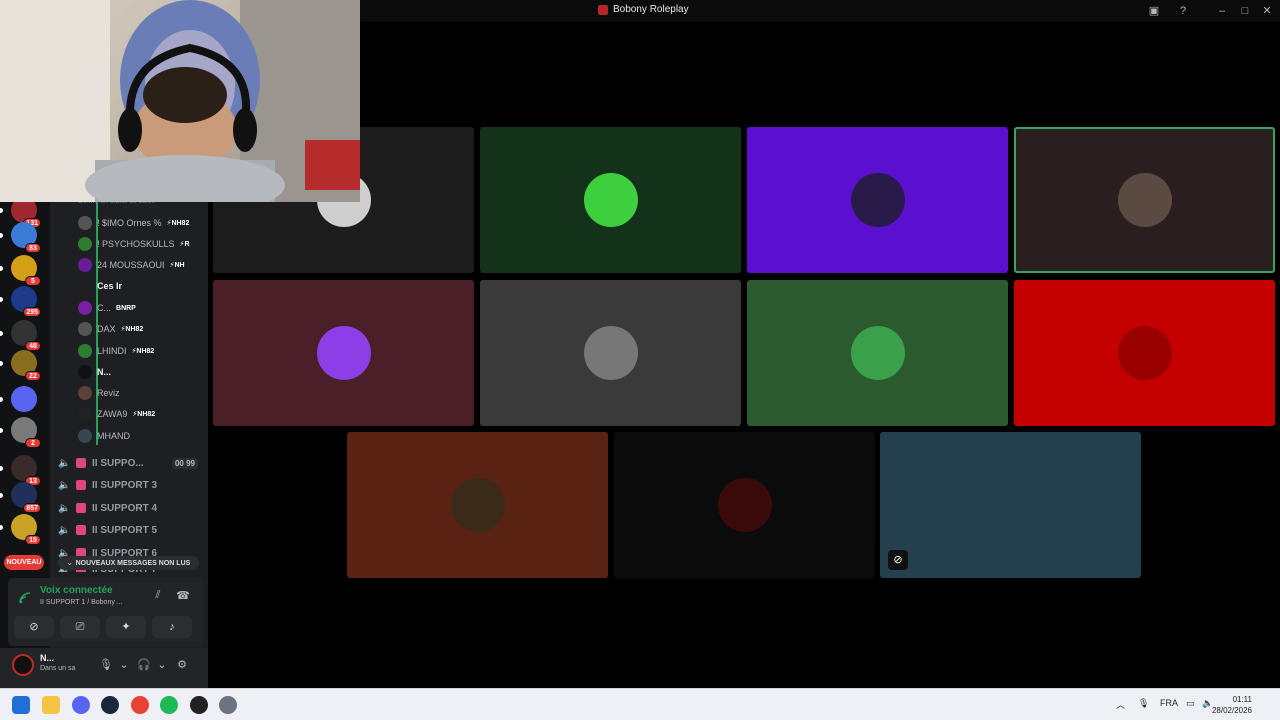 This screenshot has width=1280, height=720. Describe the element at coordinates (1154, 11) in the screenshot. I see `inbox-icon: ▣` at that location.